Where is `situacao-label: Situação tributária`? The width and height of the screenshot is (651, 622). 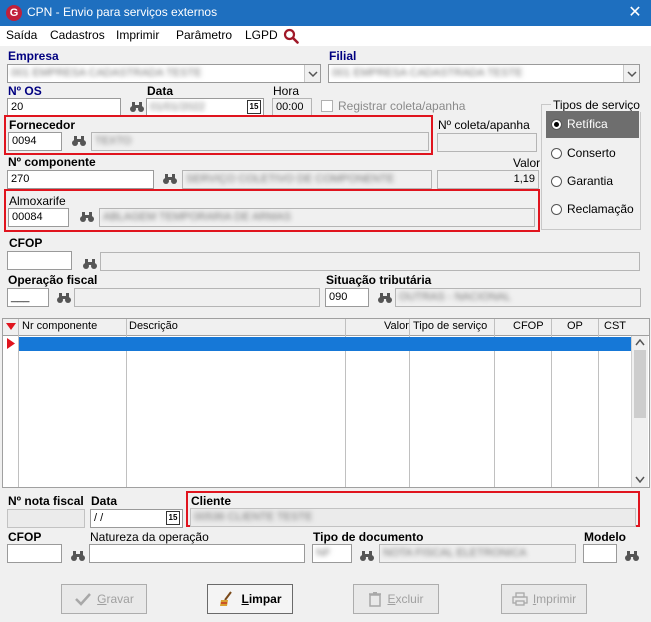
situacao-label: Situação tributária is located at coordinates (379, 280).